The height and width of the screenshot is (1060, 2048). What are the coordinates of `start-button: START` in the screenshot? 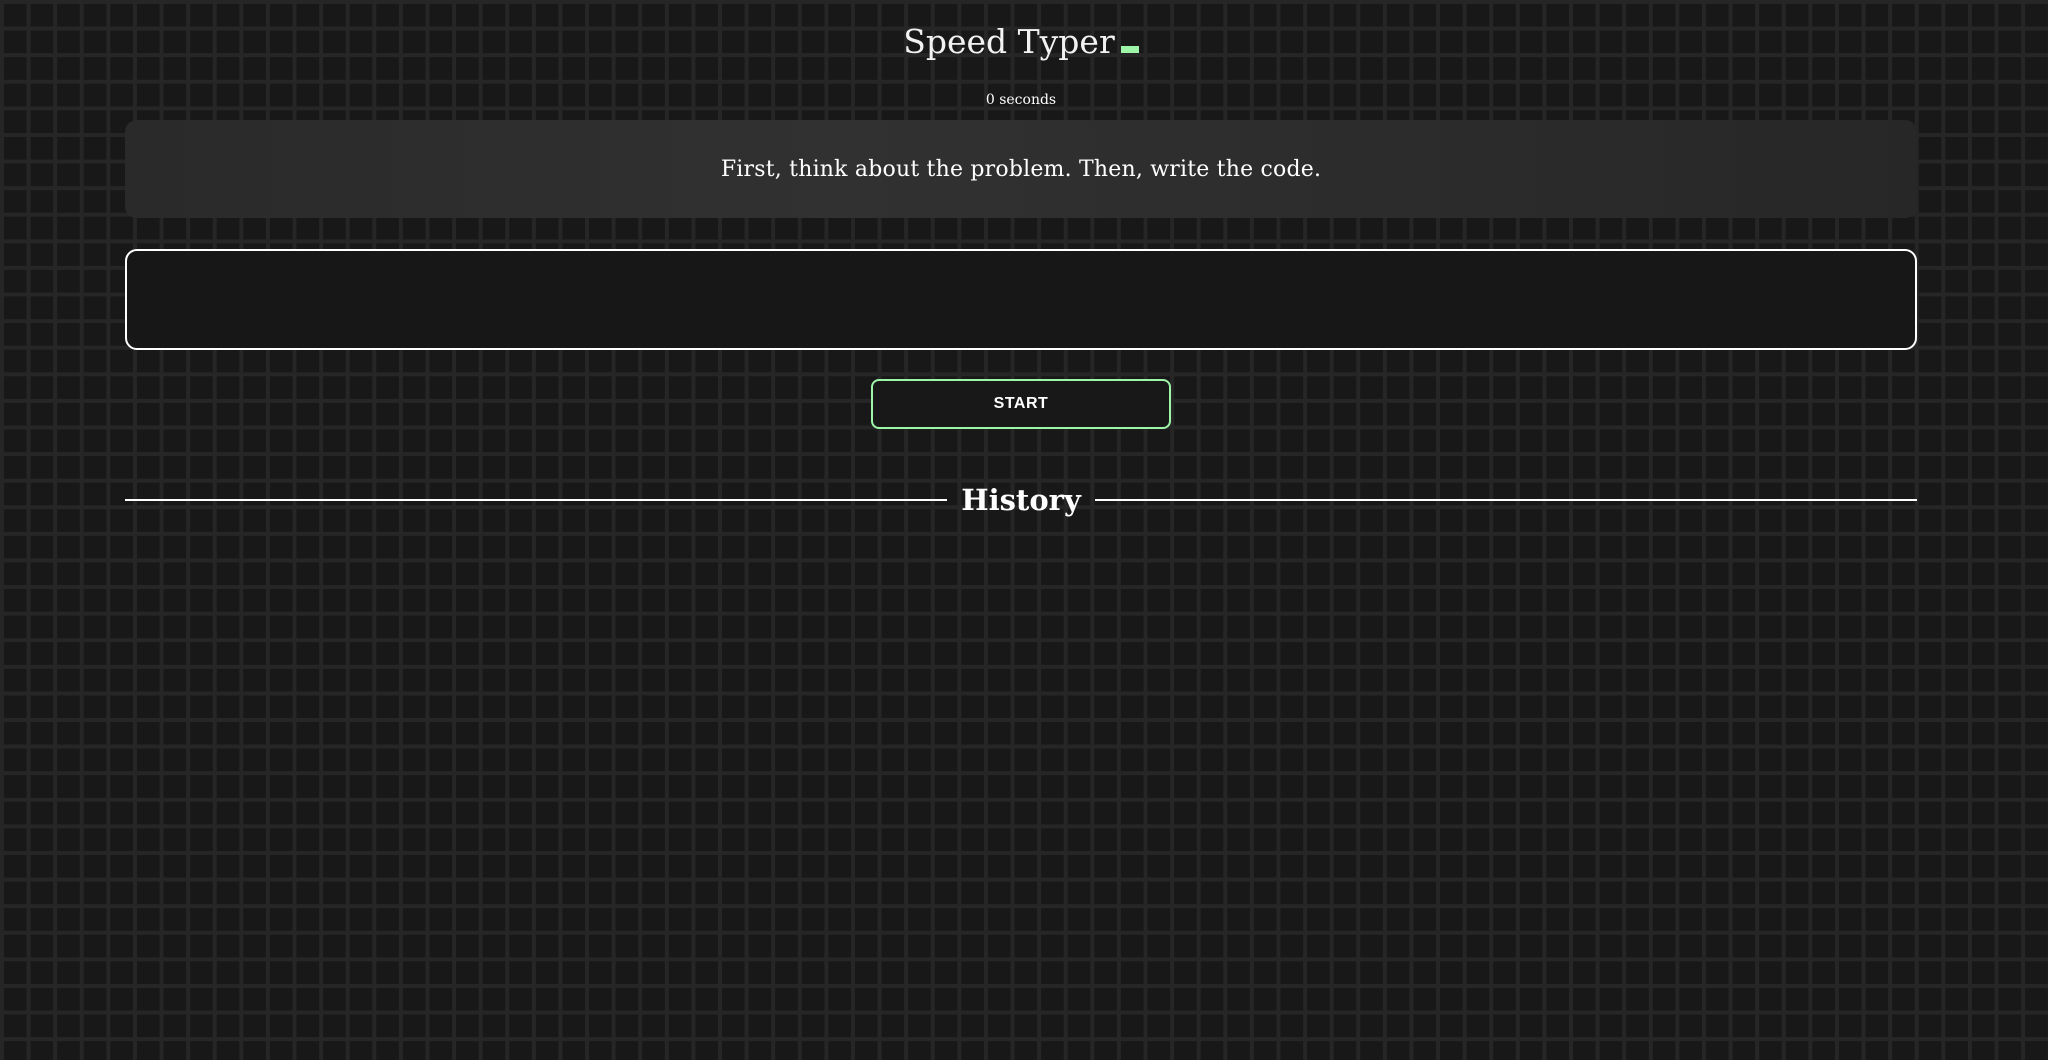 It's located at (1021, 404).